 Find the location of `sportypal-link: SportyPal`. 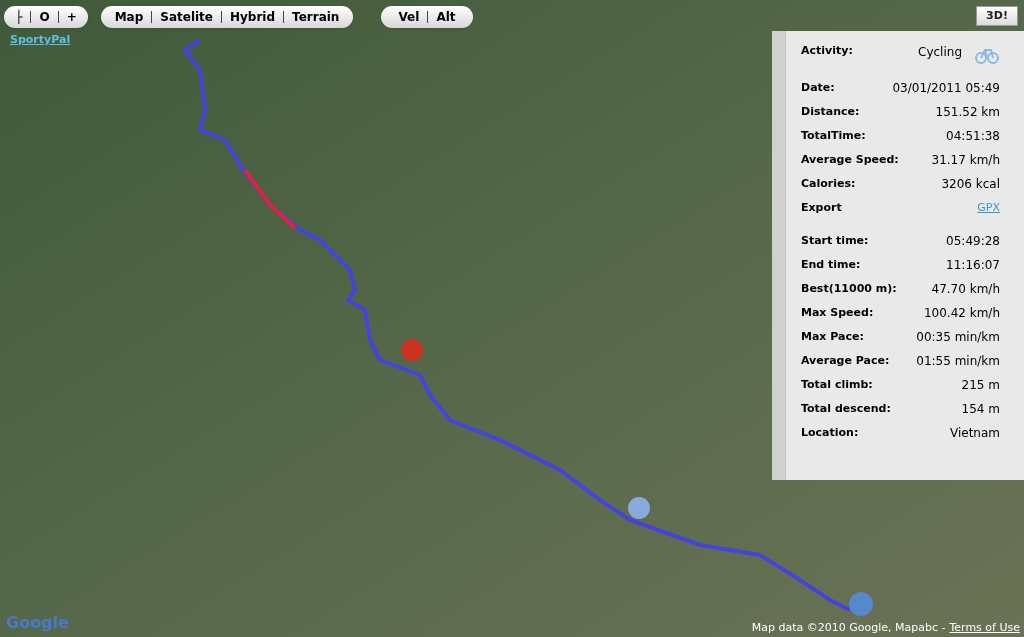

sportypal-link: SportyPal is located at coordinates (40, 40).